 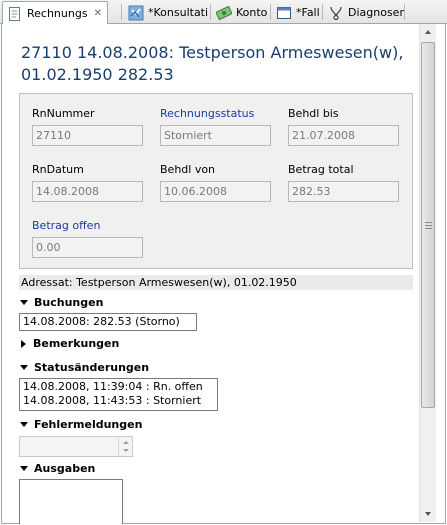 I want to click on bemerkungen-section-header: Bemerkungen, so click(x=69, y=343).